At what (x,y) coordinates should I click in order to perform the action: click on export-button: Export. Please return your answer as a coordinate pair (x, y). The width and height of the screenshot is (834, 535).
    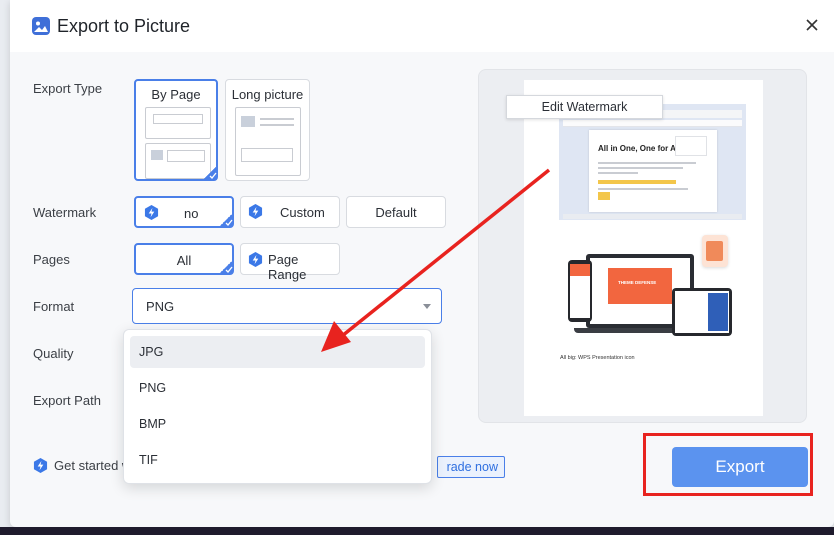
    Looking at the image, I should click on (740, 467).